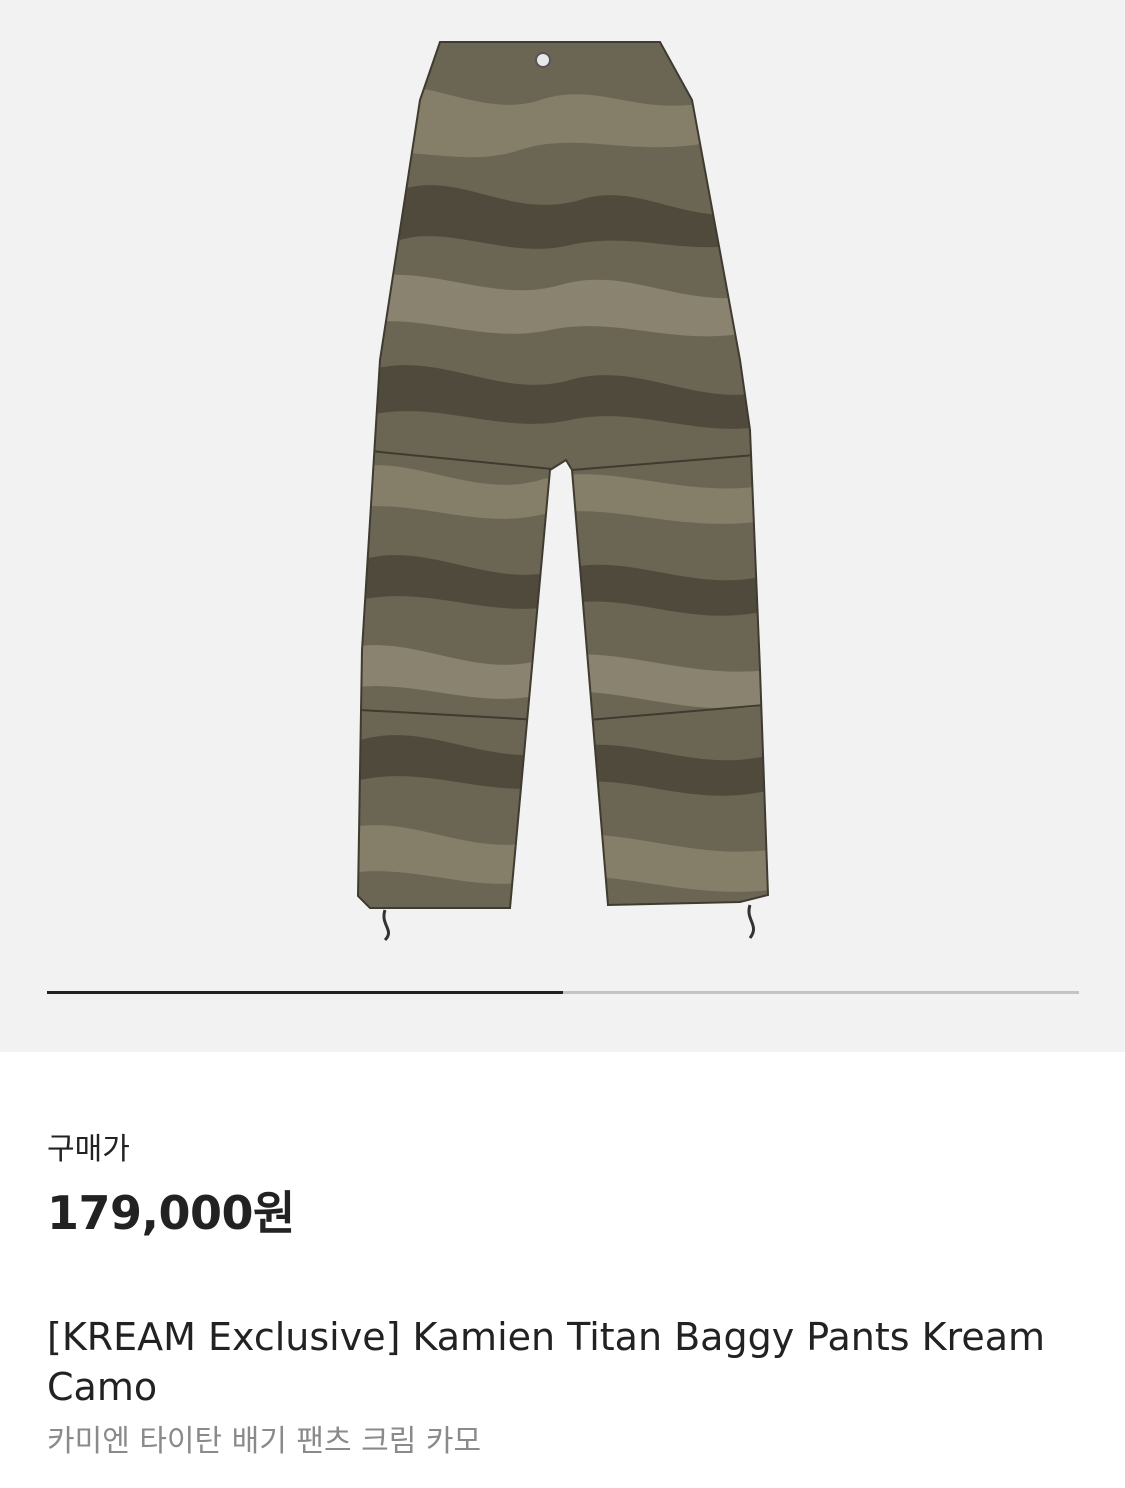 This screenshot has height=1488, width=1125. I want to click on image-pager-indicator, so click(305, 992).